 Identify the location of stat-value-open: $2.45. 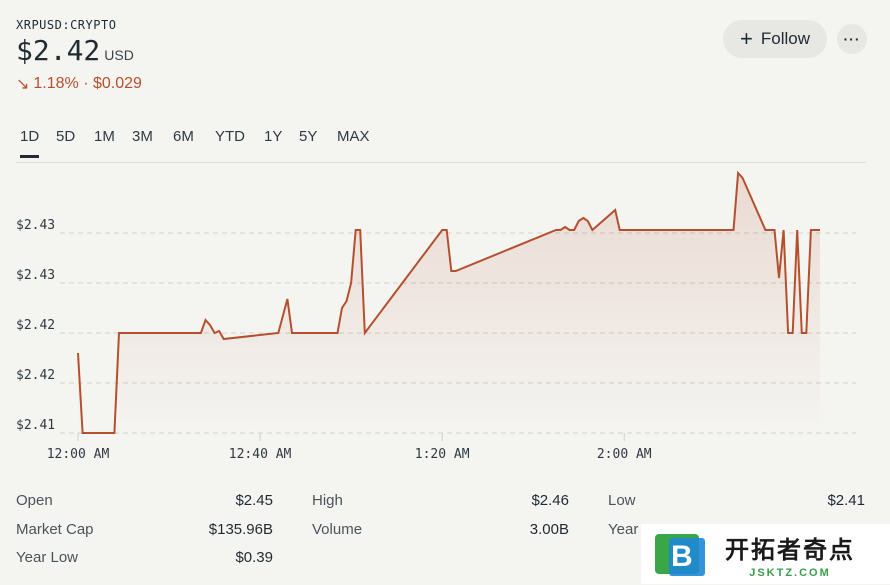
(254, 500).